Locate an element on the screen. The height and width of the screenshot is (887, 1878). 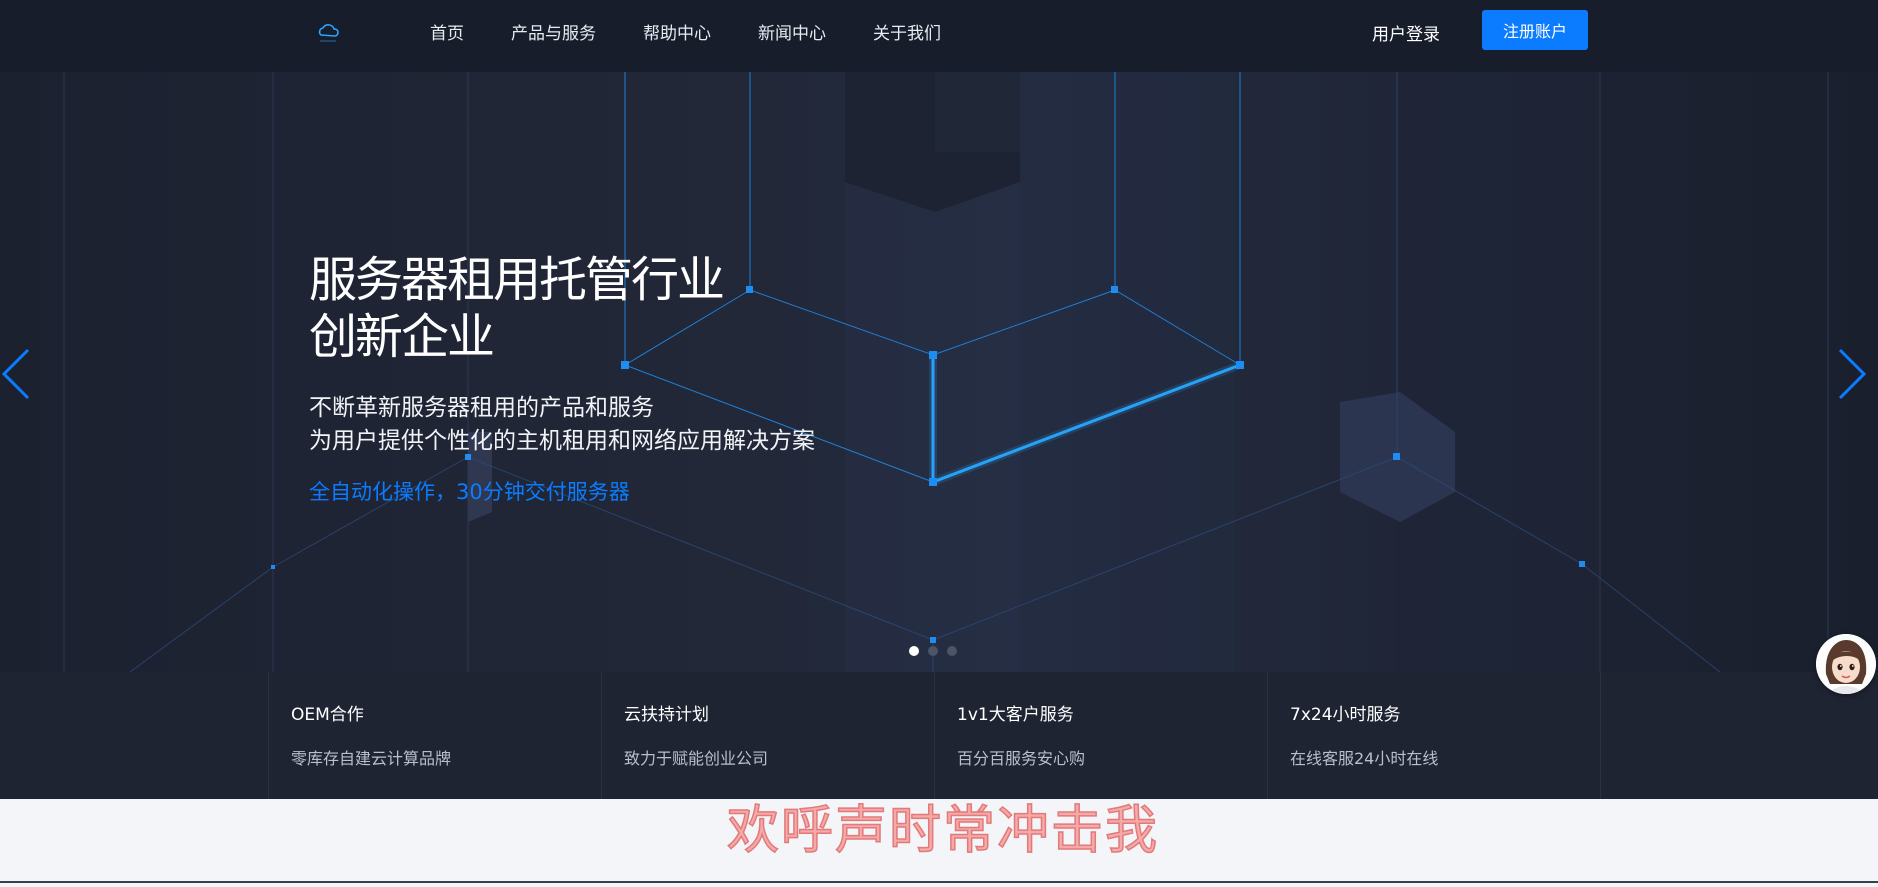
feature-desc: 在线客服24小时在线 is located at coordinates (1364, 758).